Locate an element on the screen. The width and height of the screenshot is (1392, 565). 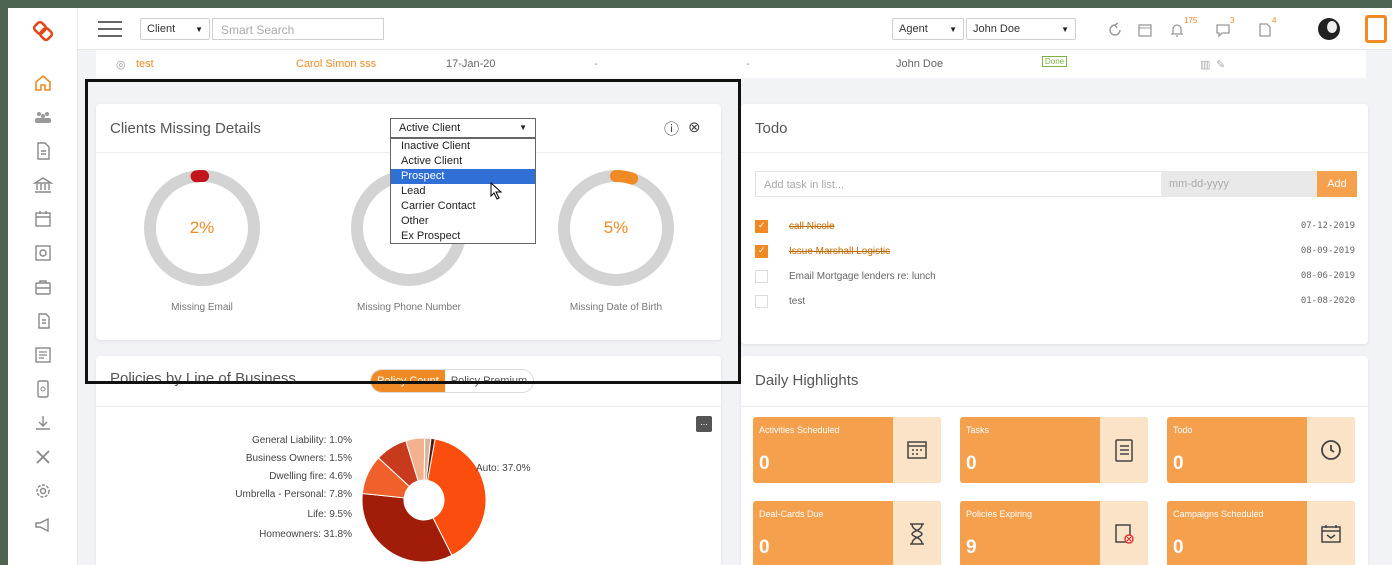
client-select-label: Client is located at coordinates (161, 29).